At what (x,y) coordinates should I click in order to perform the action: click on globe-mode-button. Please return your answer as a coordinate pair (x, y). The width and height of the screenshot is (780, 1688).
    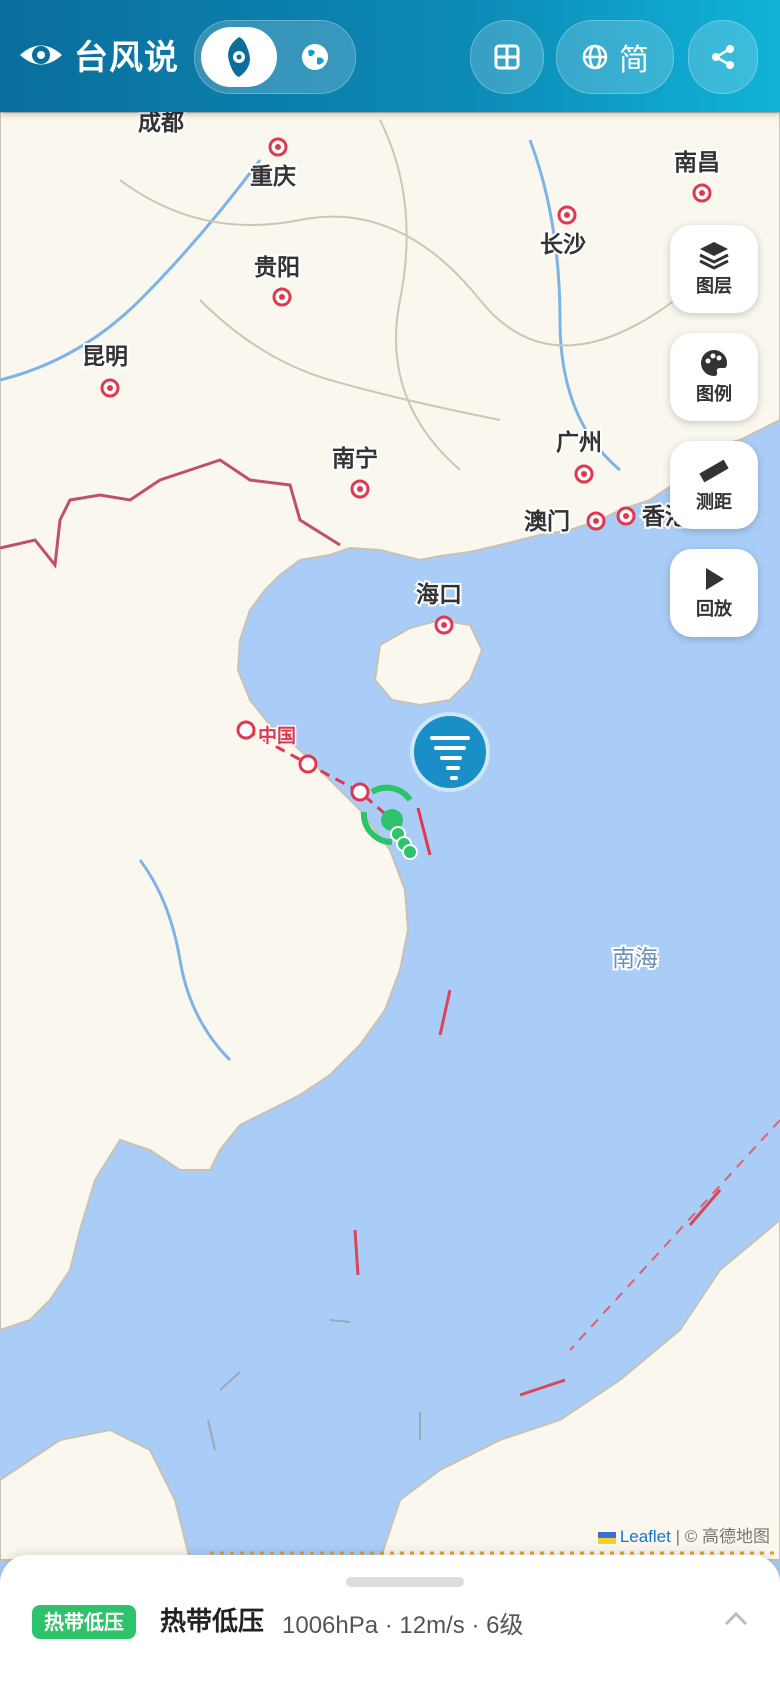
    Looking at the image, I should click on (315, 57).